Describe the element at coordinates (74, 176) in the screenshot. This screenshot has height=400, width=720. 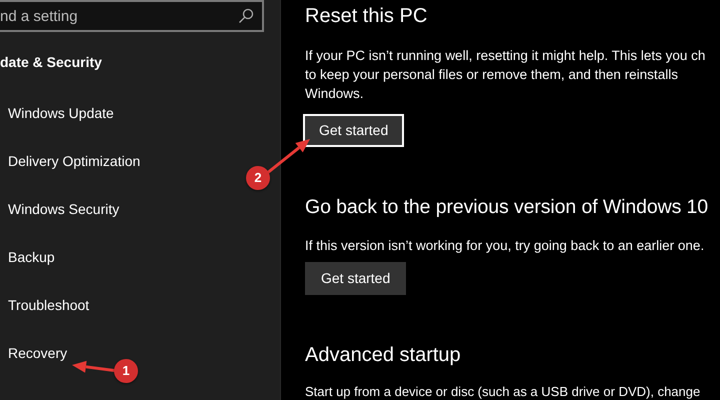
I see `nav-item: Delivery Optimization` at that location.